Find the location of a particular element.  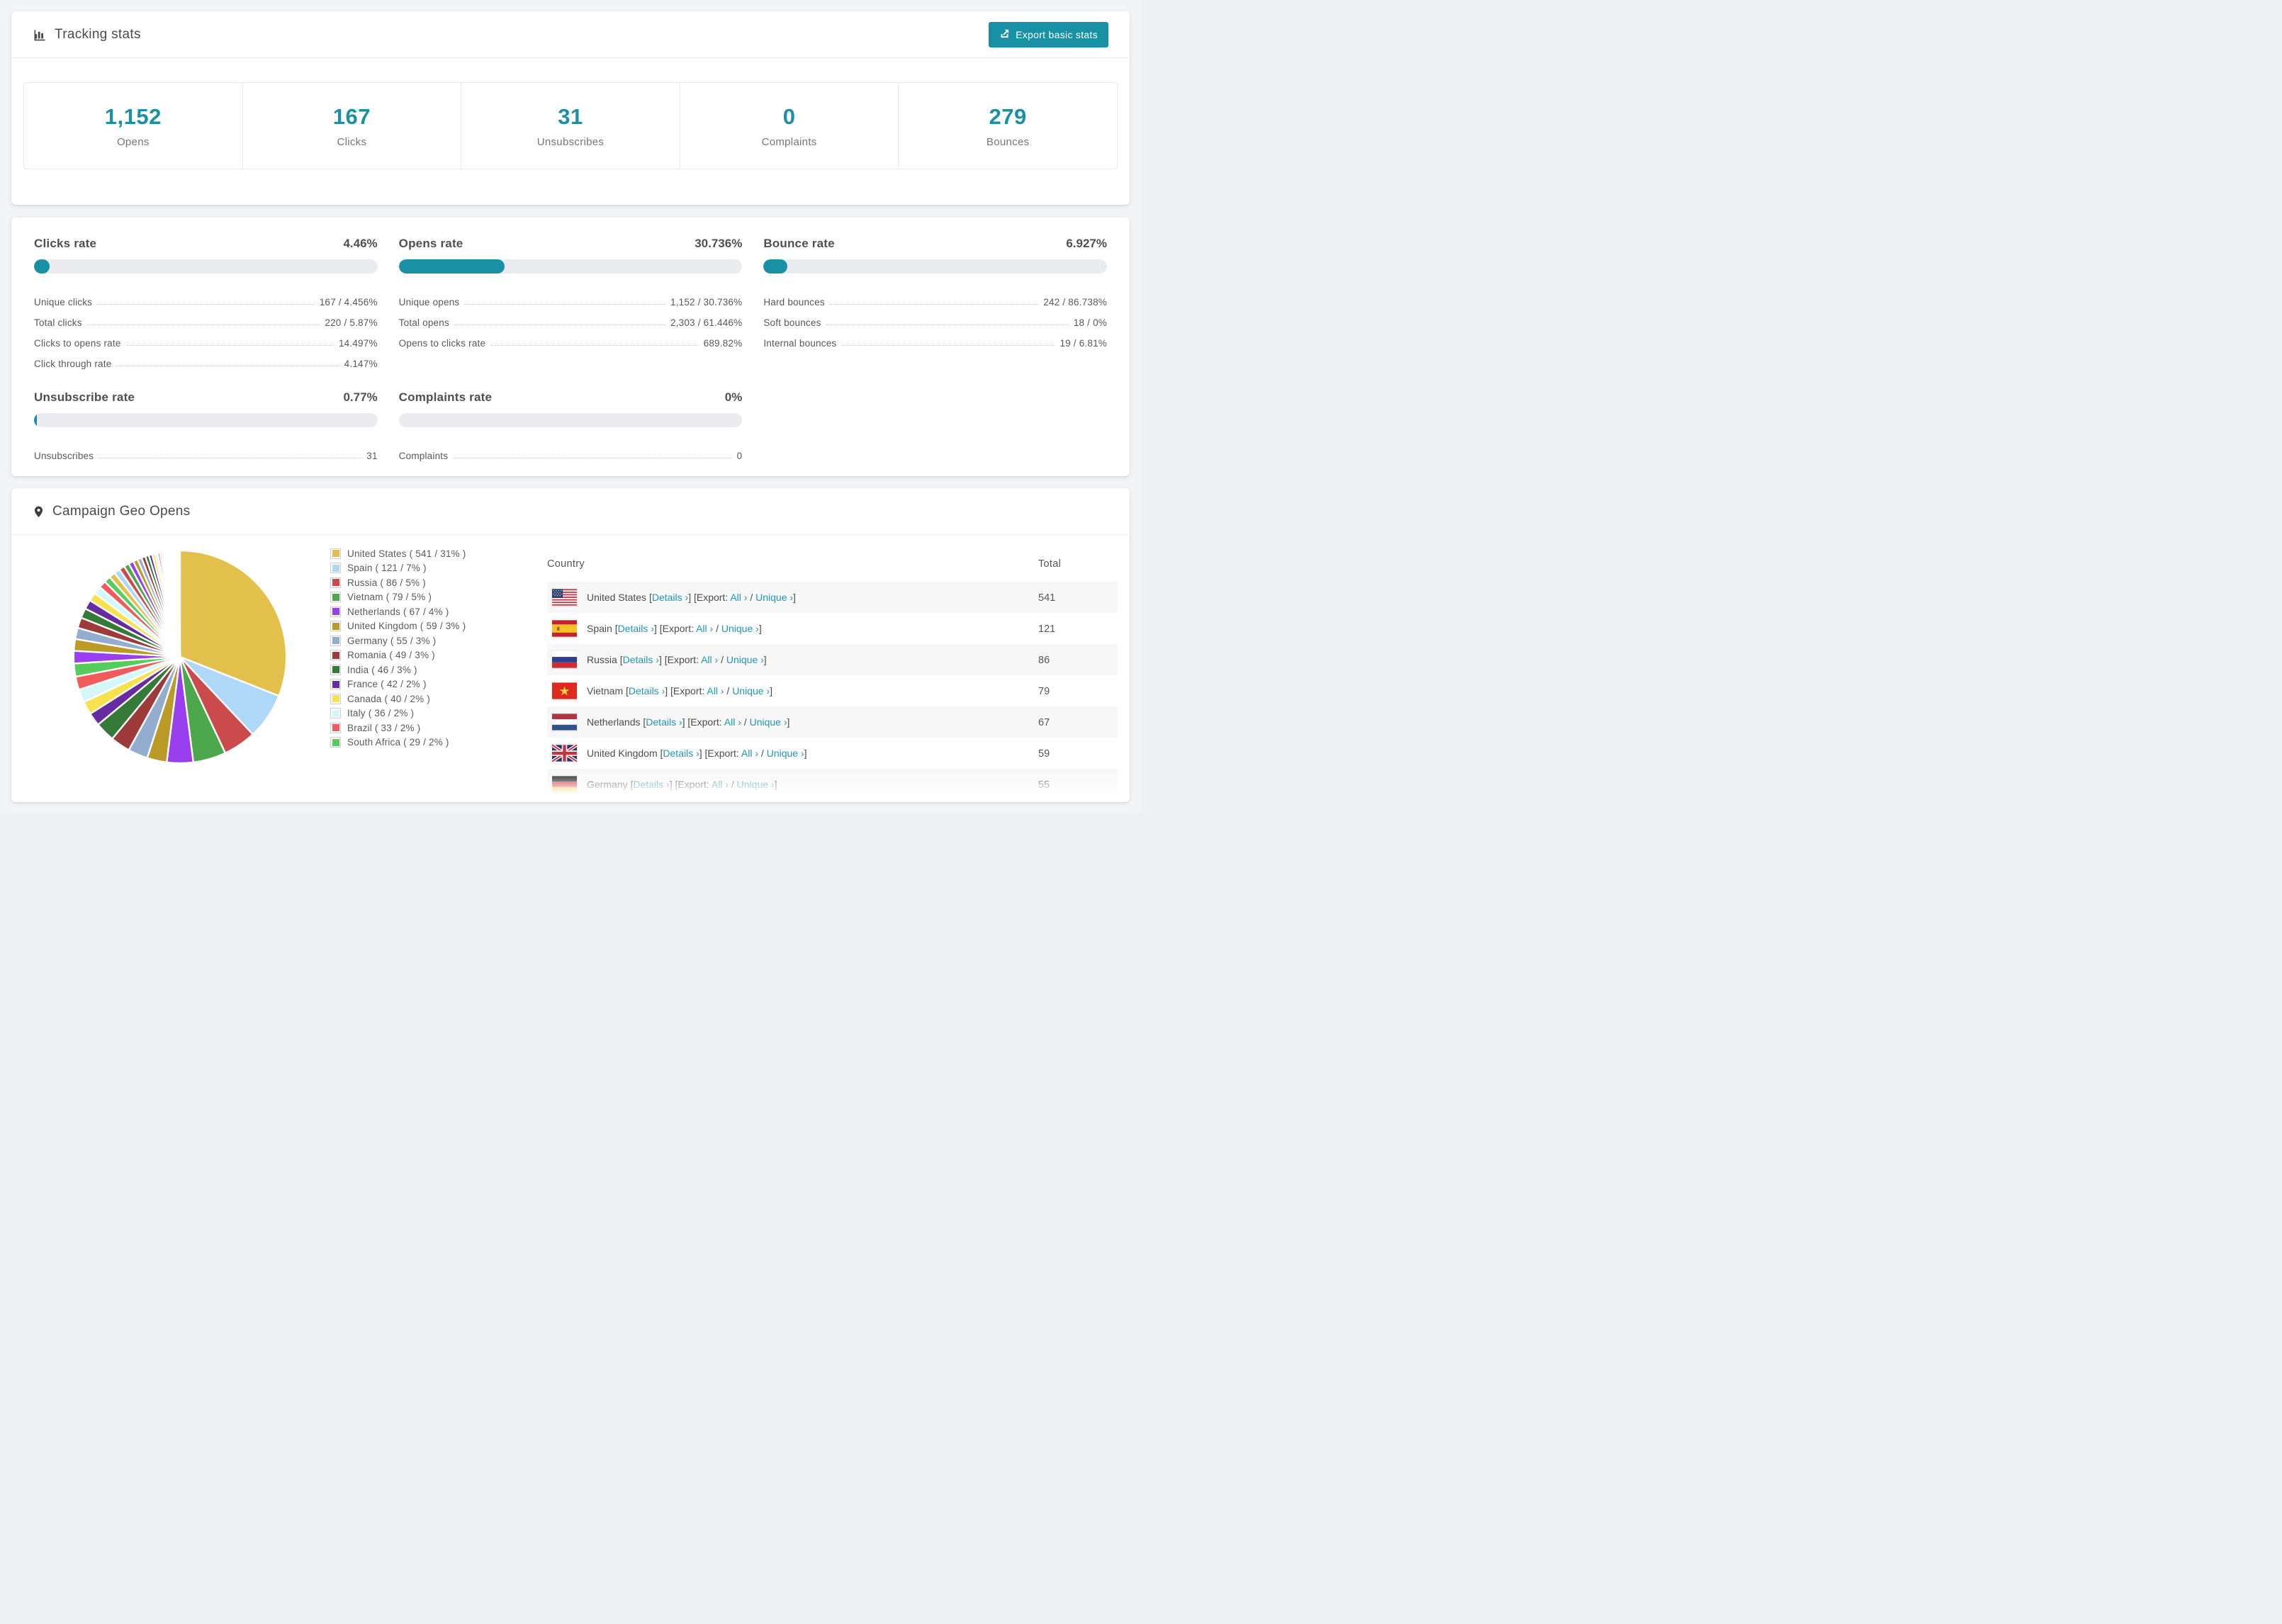

stat-value: 18 / 0% is located at coordinates (1090, 323).